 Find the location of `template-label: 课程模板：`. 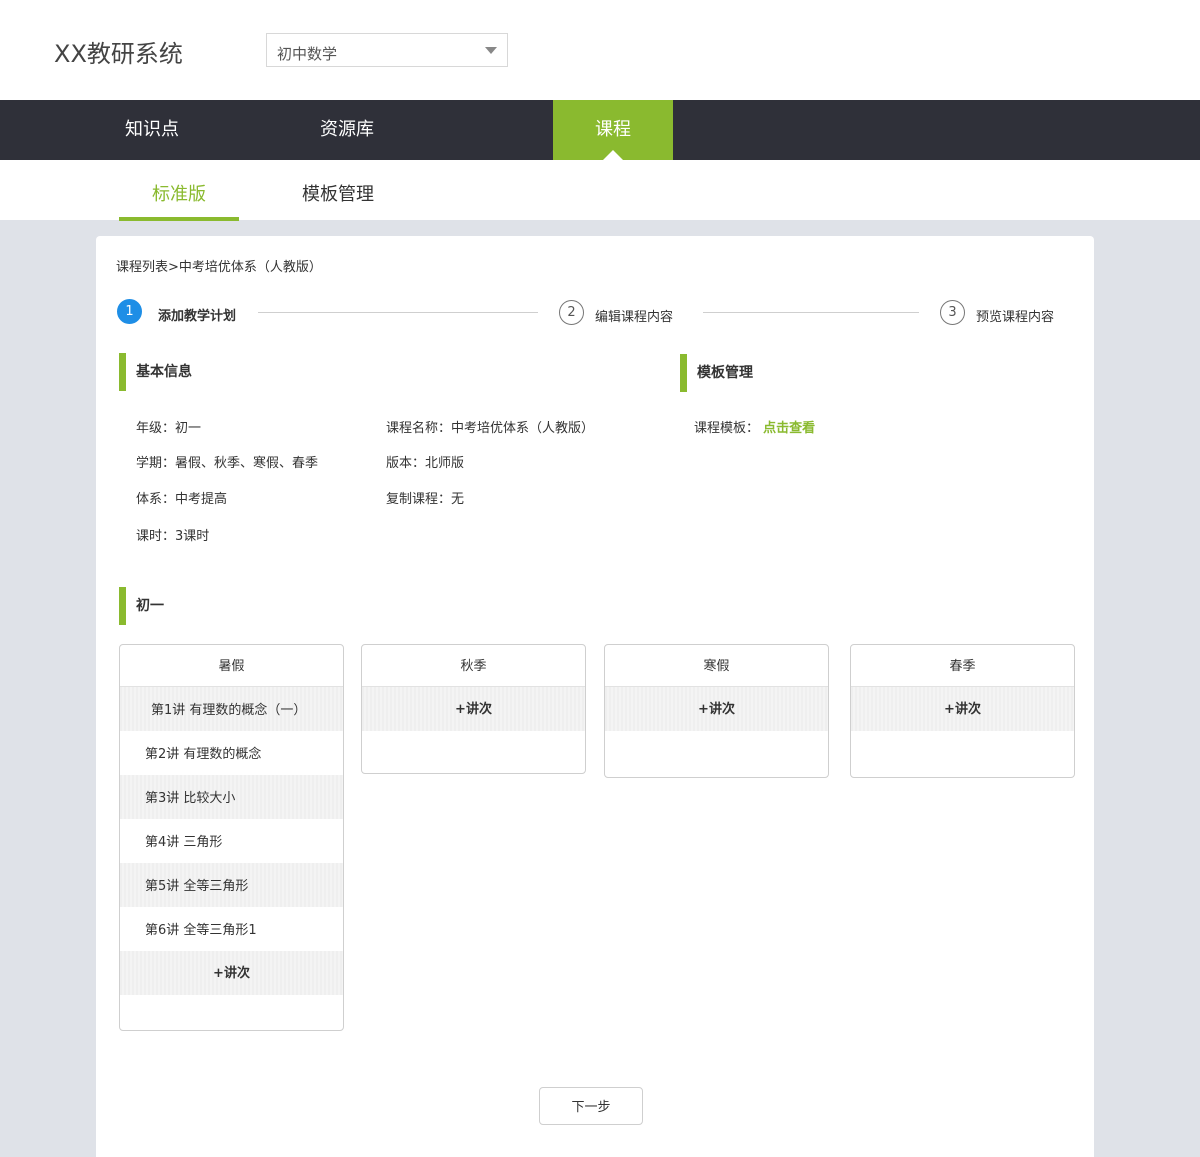

template-label: 课程模板： is located at coordinates (727, 428).